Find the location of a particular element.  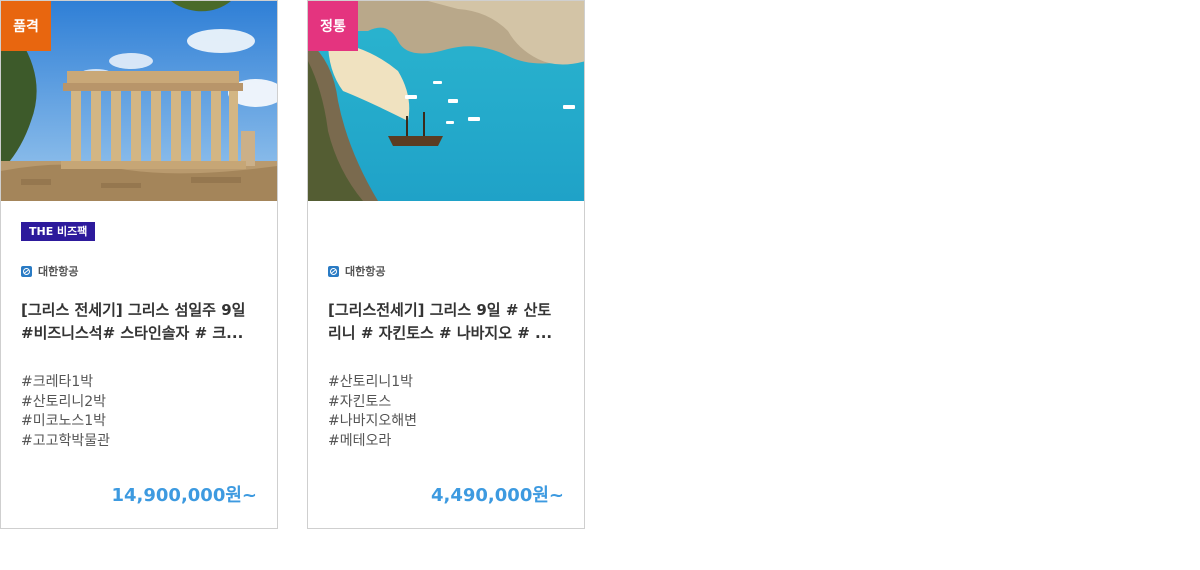

product-price: 4,490,000원~ is located at coordinates (497, 495).